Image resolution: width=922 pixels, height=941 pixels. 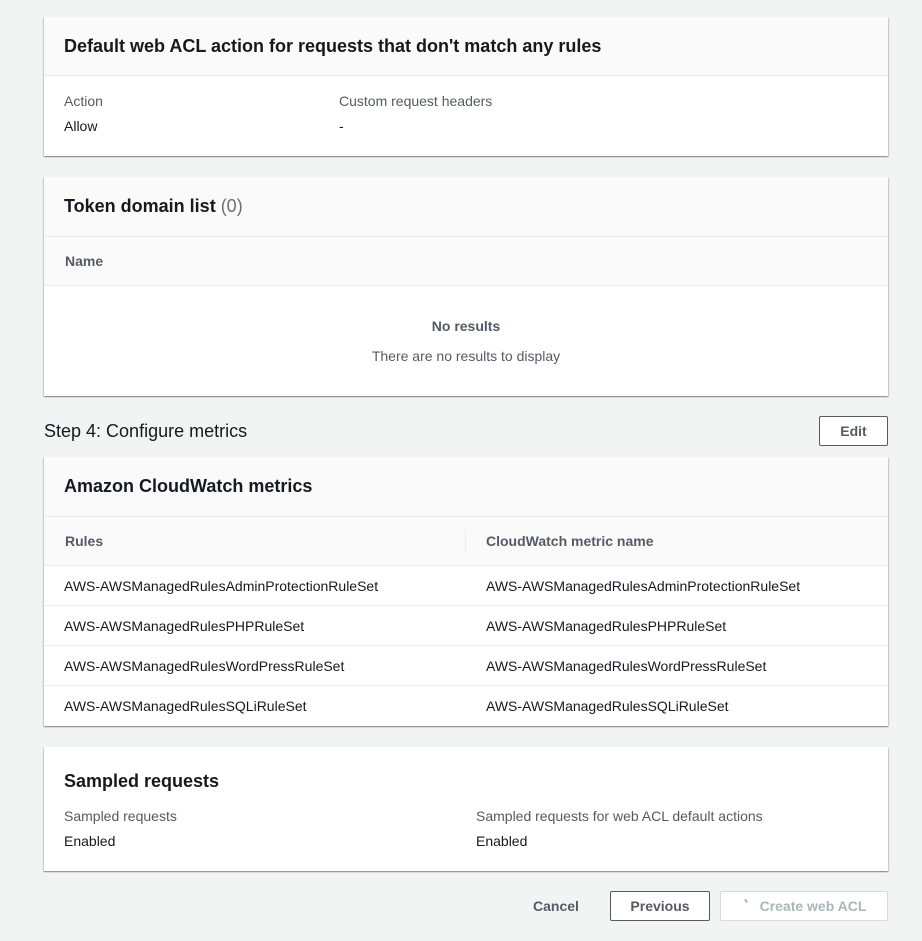 What do you see at coordinates (660, 906) in the screenshot?
I see `previous-button: Previous` at bounding box center [660, 906].